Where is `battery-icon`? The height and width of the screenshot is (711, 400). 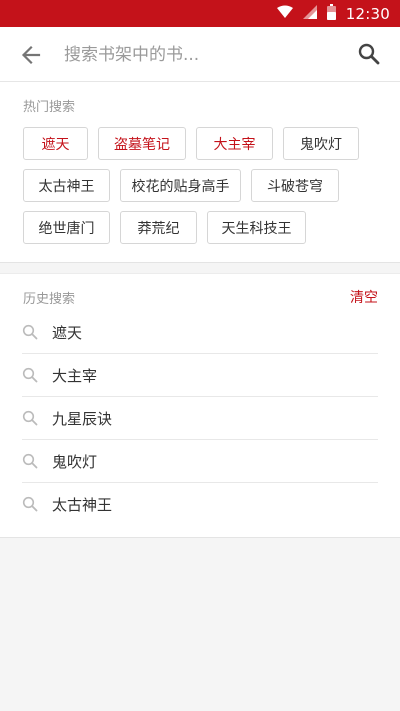 battery-icon is located at coordinates (331, 13).